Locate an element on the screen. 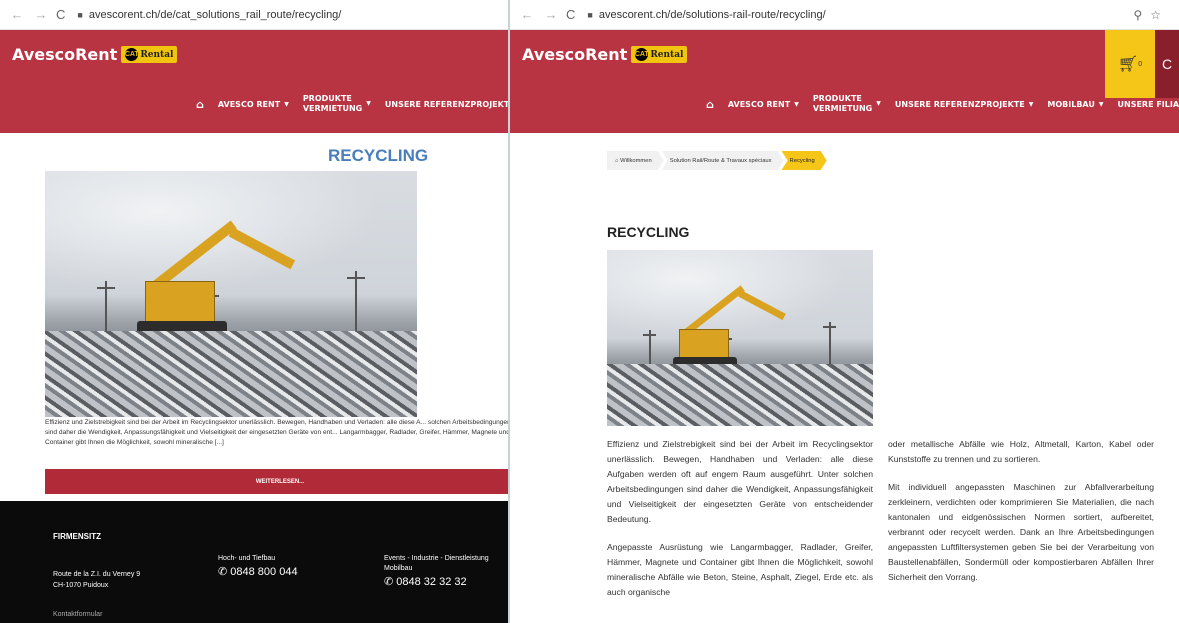  toolbar-icons: ⚲☆ is located at coordinates (1151, 15).